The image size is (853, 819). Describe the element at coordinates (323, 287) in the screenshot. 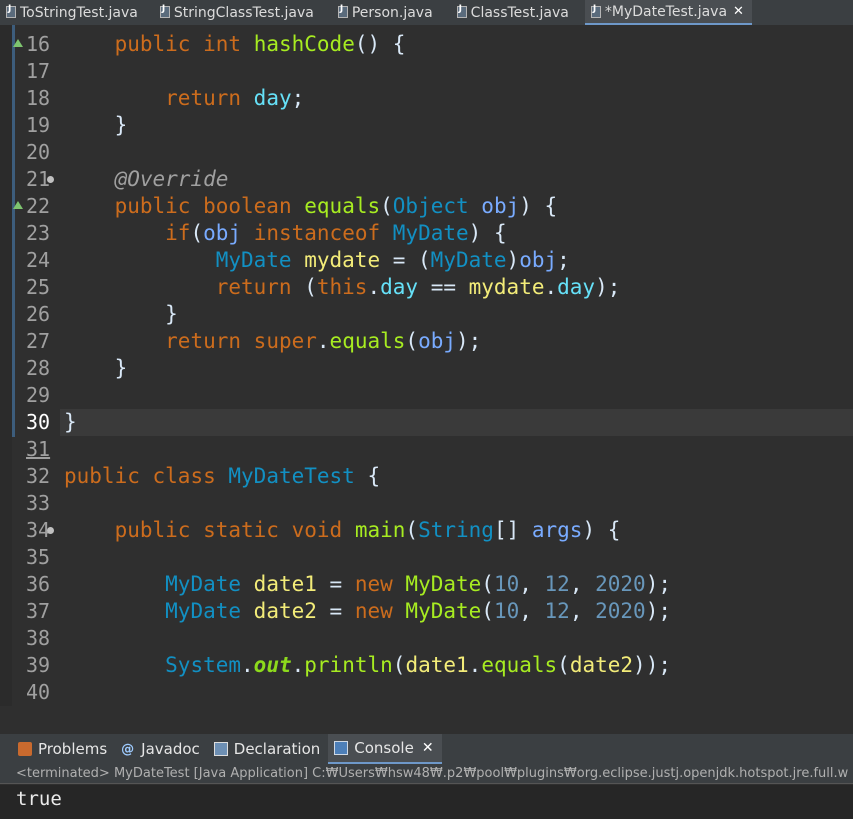

I see `code-line-25: 25 return (this.day == mydate.day);` at that location.